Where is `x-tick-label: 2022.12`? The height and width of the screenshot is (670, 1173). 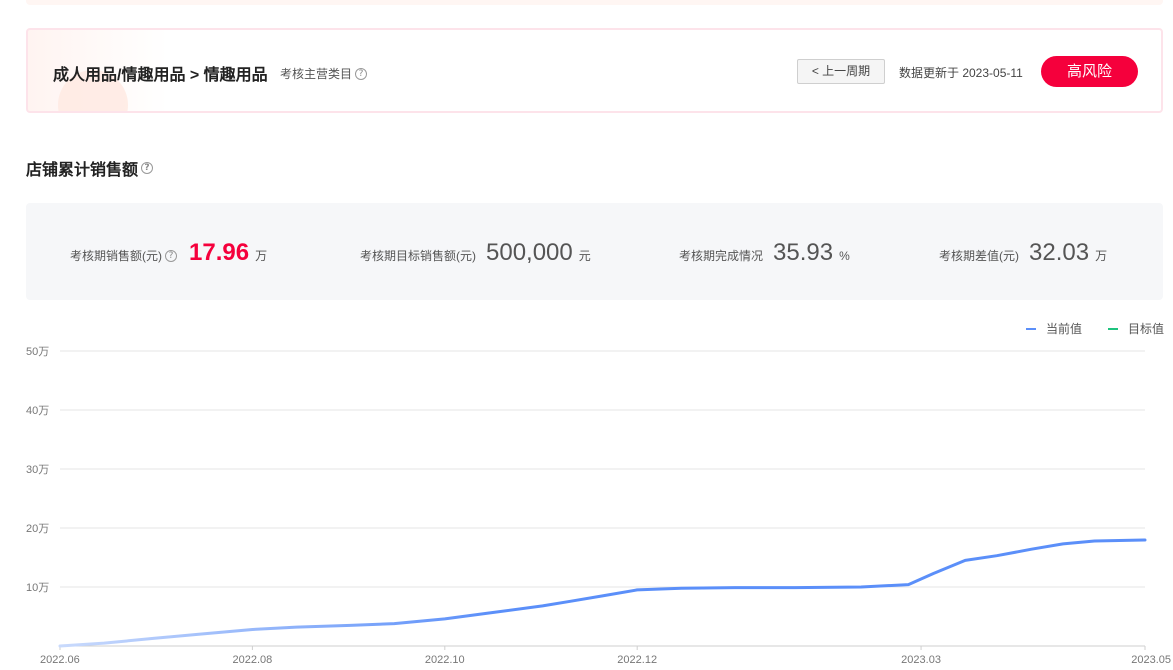
x-tick-label: 2022.12 is located at coordinates (637, 660).